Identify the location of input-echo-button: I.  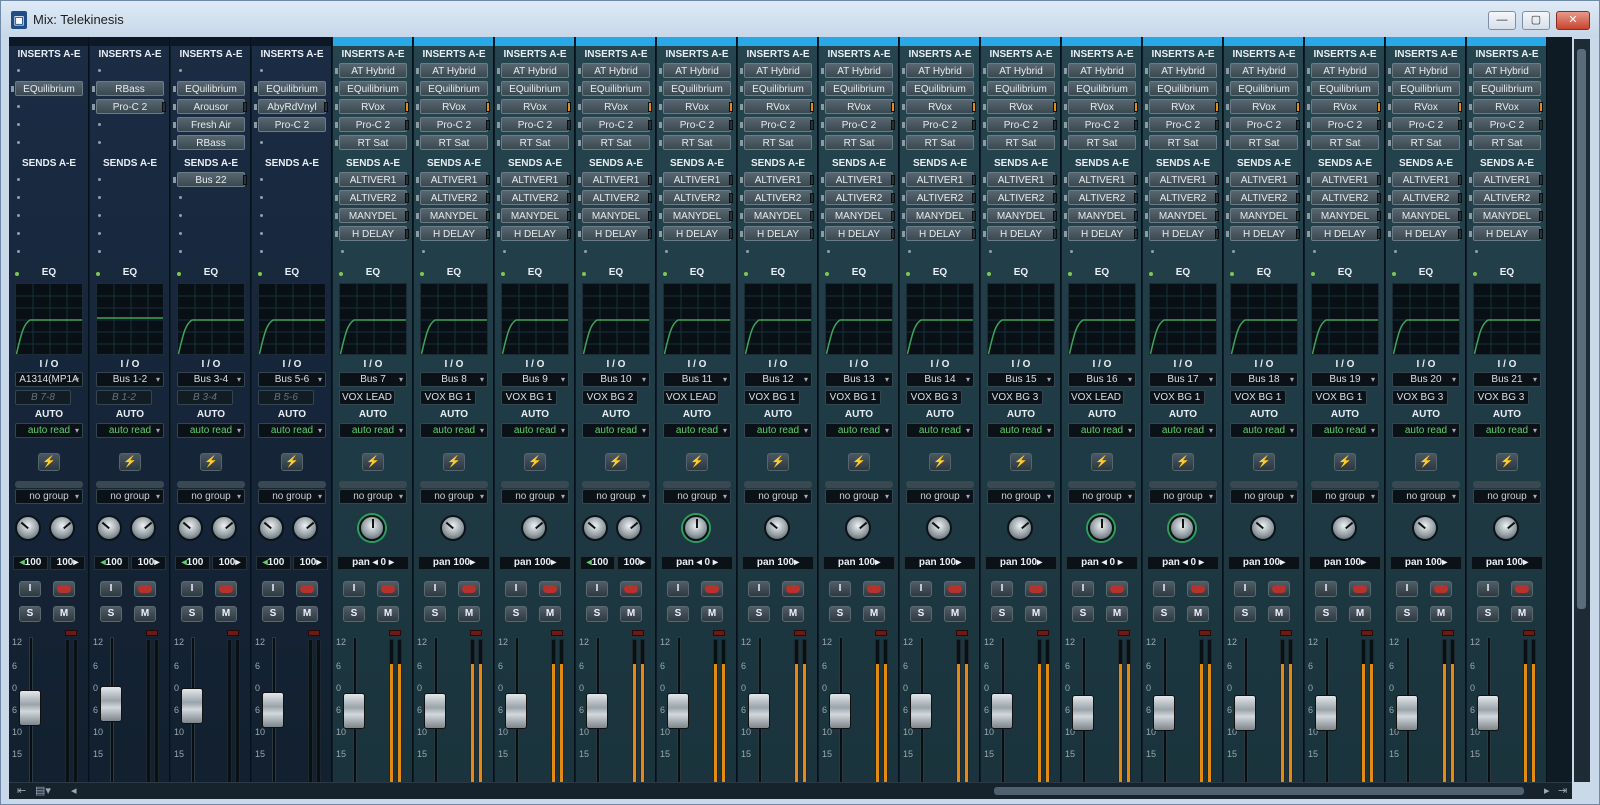
(597, 589).